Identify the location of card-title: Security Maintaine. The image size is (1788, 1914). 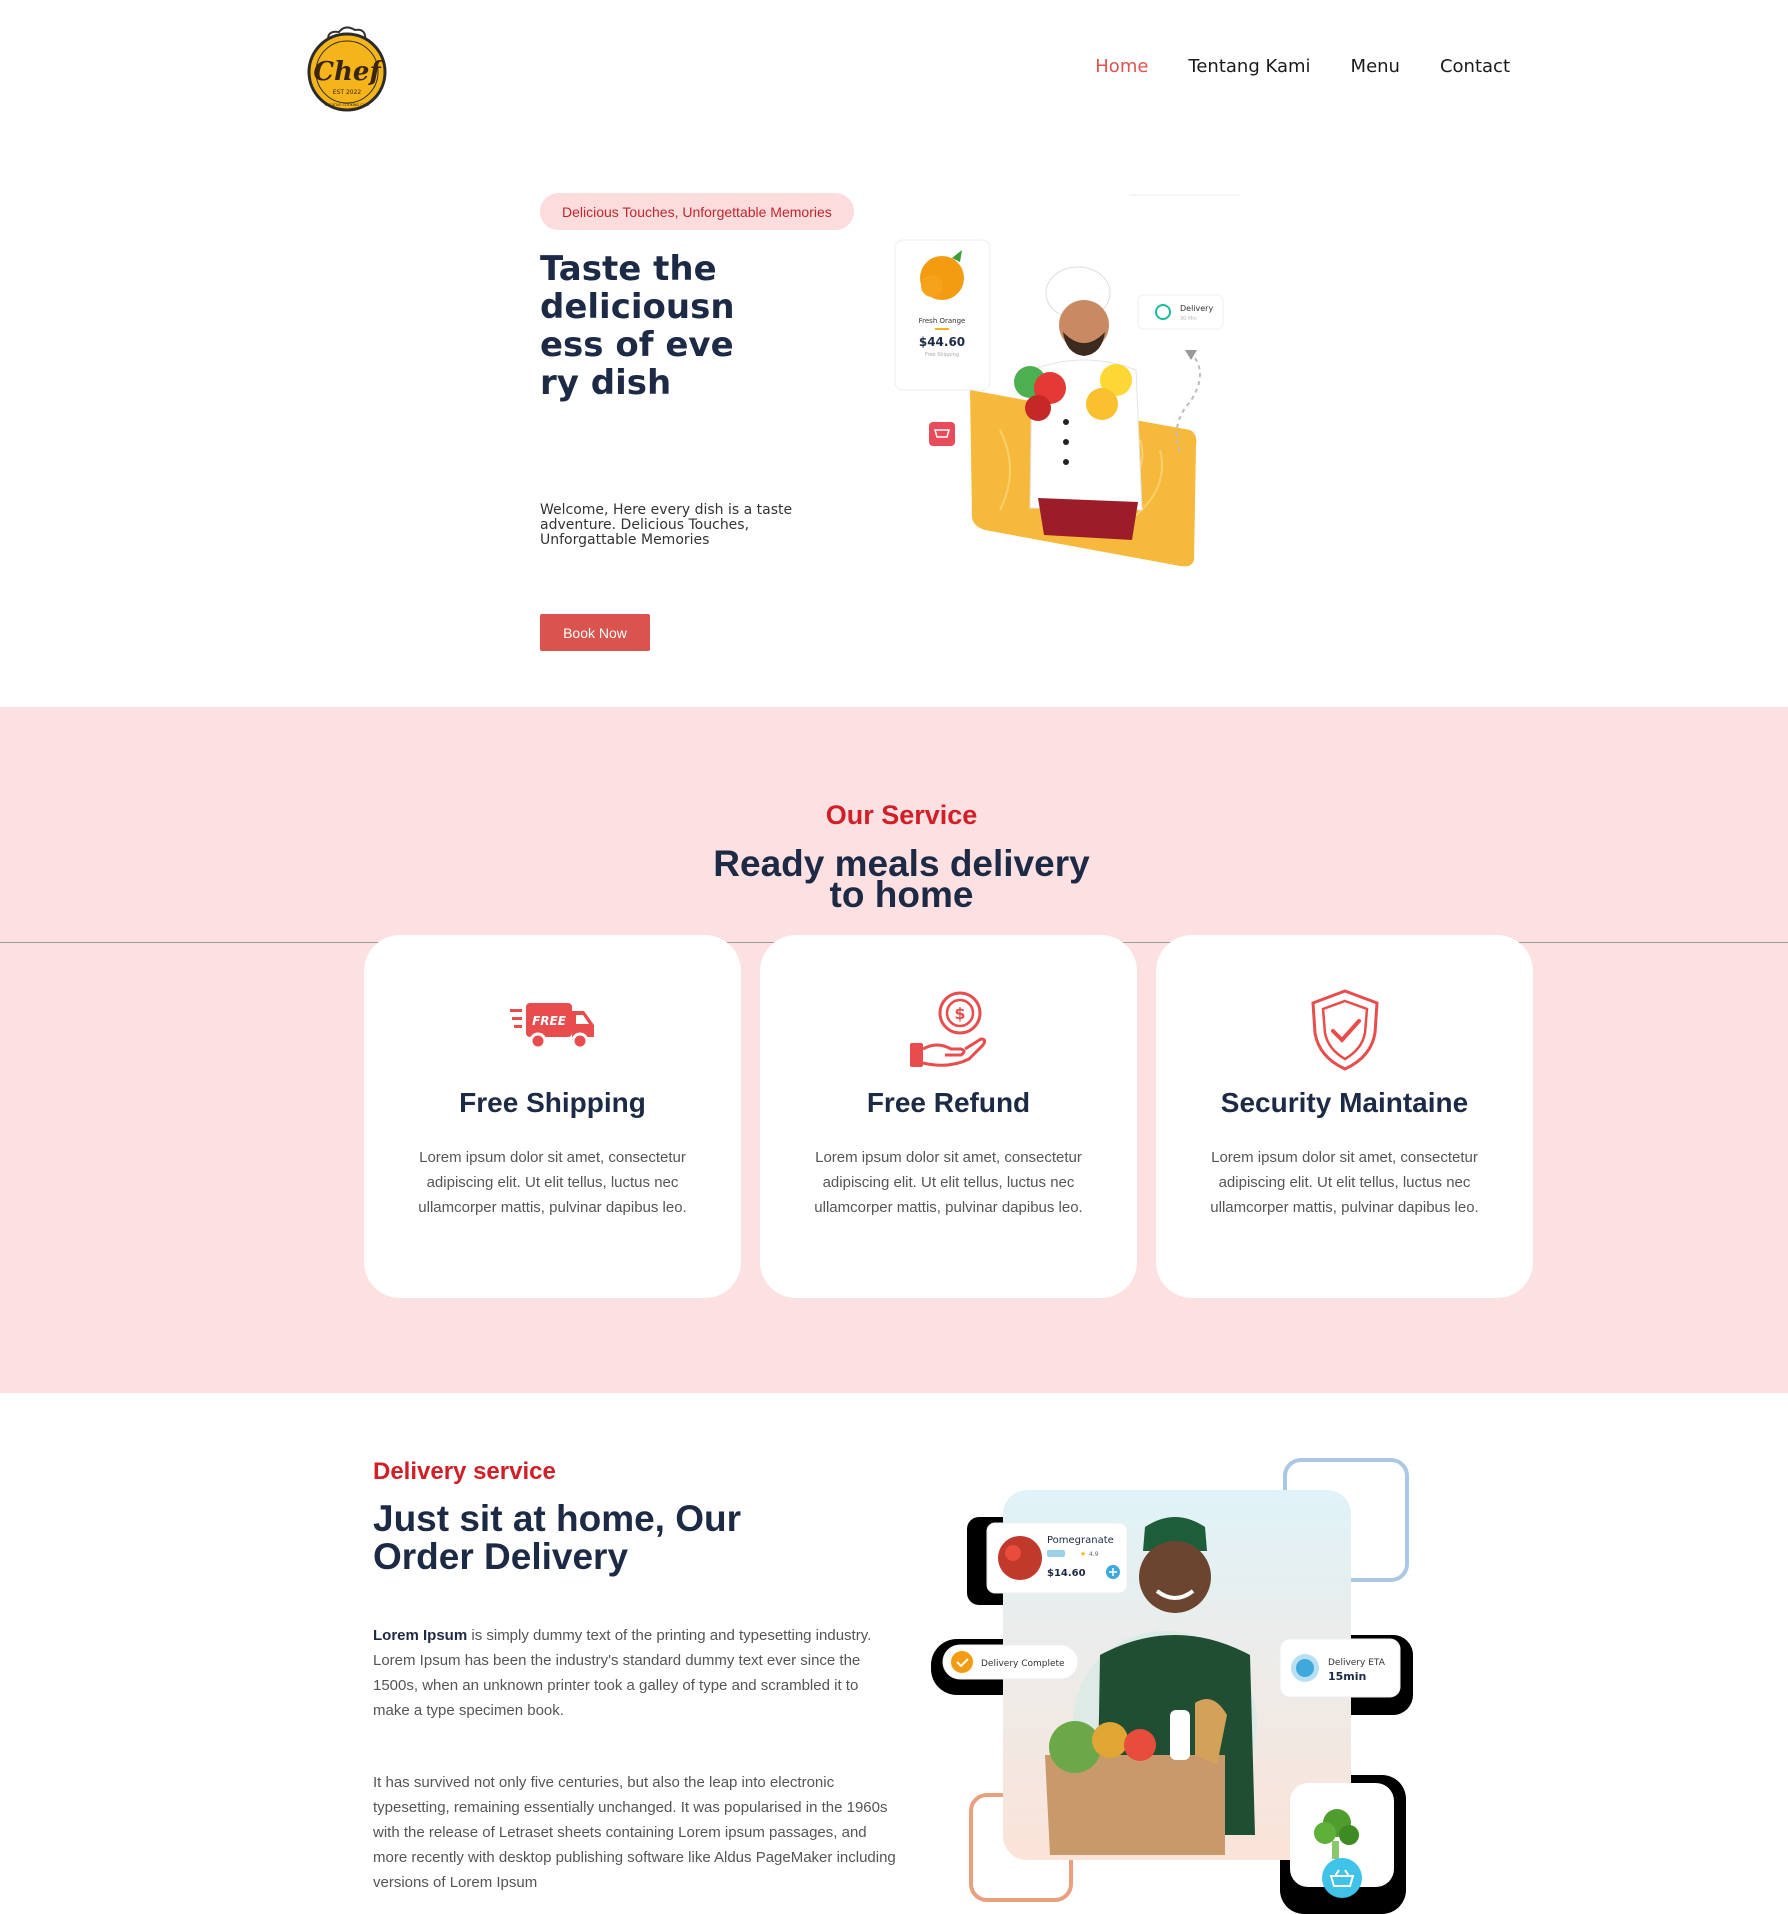
(1344, 1102).